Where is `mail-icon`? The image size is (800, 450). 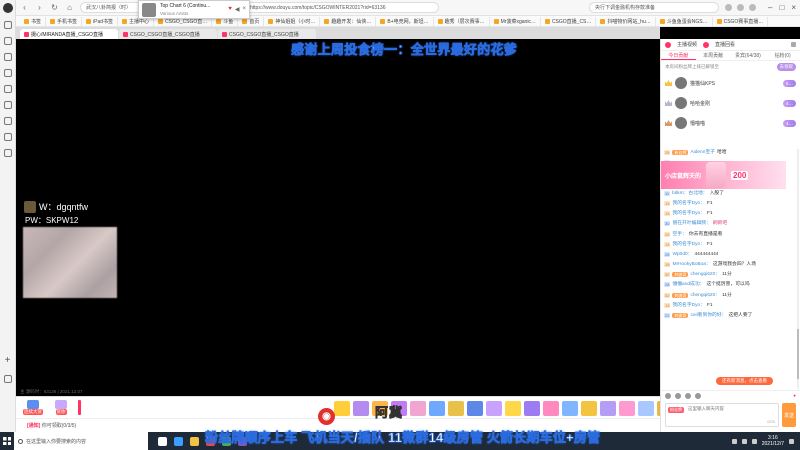 mail-icon is located at coordinates (7, 105).